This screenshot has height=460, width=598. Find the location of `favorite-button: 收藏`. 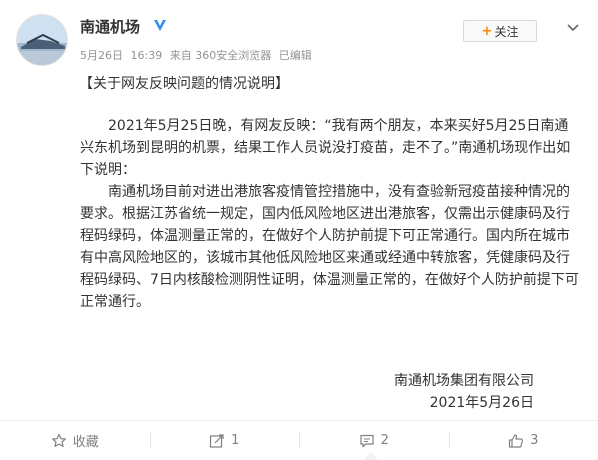

favorite-button: 收藏 is located at coordinates (75, 440).